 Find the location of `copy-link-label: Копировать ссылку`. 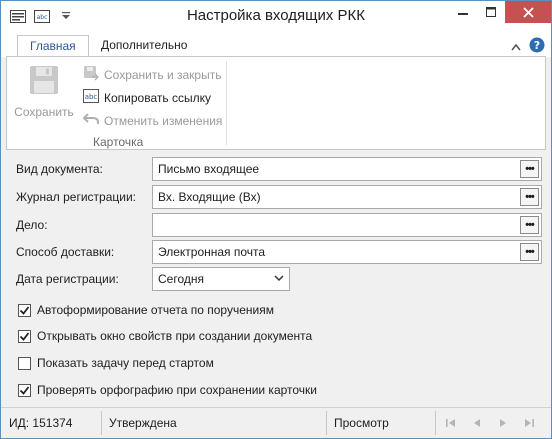

copy-link-label: Копировать ссылку is located at coordinates (157, 97).